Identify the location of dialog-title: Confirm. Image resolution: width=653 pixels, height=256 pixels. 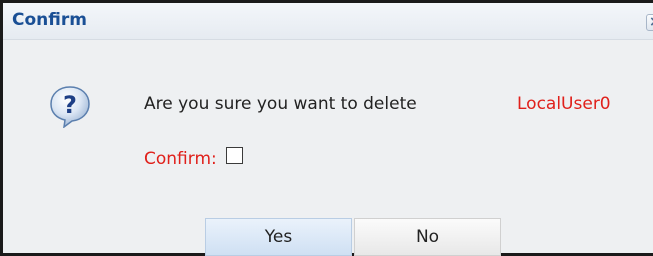
(49, 20).